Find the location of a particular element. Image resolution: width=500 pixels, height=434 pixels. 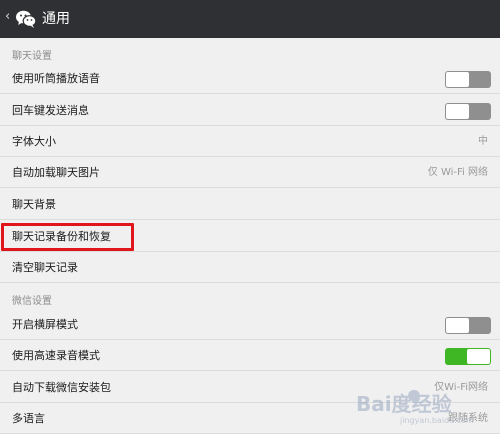

top-bar: ‹ 通用 is located at coordinates (250, 19).